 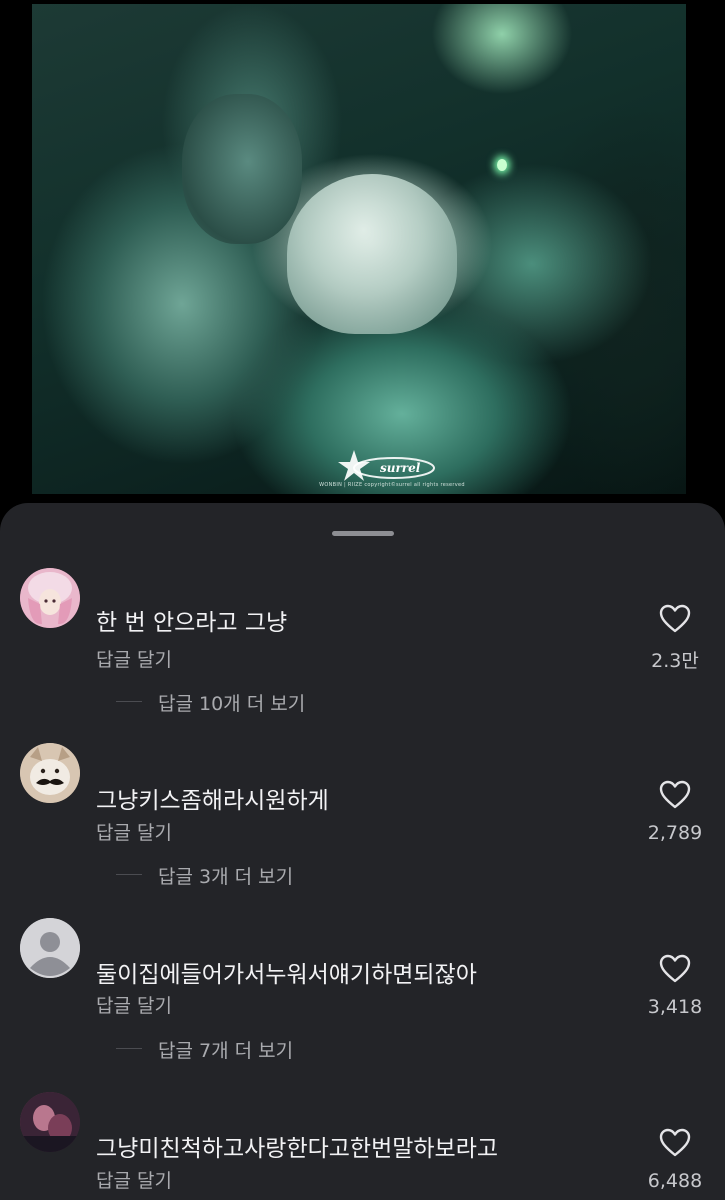 I want to click on comment-text: 그냥미친척하고사랑한다고한번말하보라고, so click(x=297, y=1149).